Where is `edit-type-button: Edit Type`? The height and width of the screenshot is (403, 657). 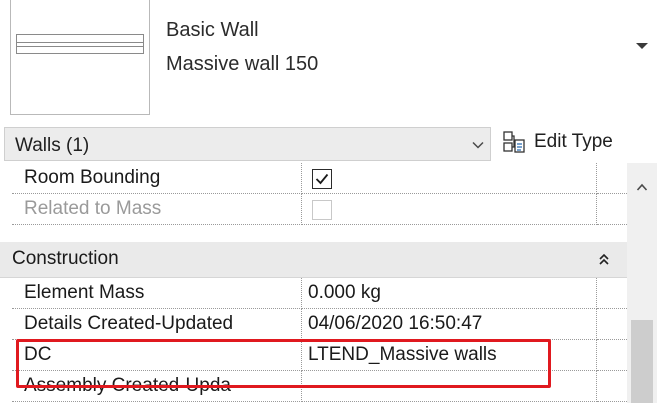
edit-type-button: Edit Type is located at coordinates (577, 142).